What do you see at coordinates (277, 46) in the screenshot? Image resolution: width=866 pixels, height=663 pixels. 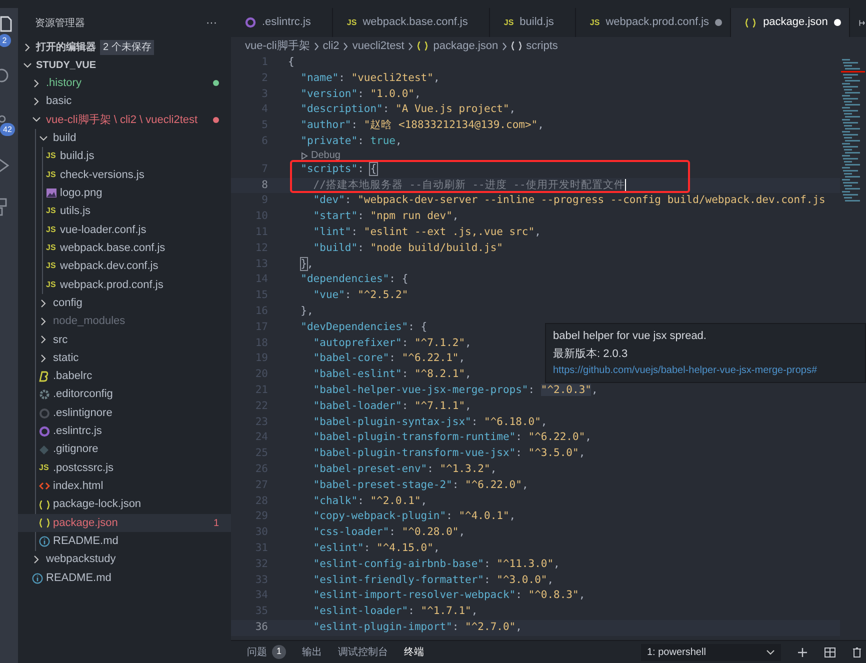 I see `breadcrumb-item: vue-cli脚手架` at bounding box center [277, 46].